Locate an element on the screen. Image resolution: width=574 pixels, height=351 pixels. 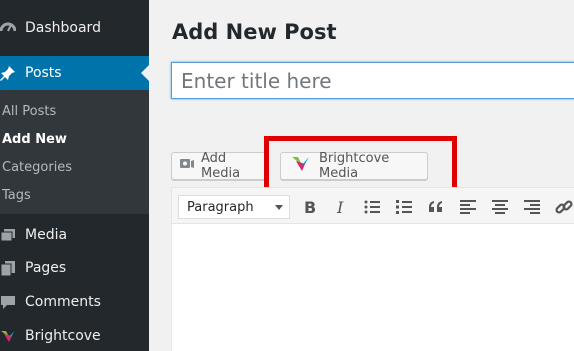
menu-label-brightcove: Brightcove is located at coordinates (63, 336).